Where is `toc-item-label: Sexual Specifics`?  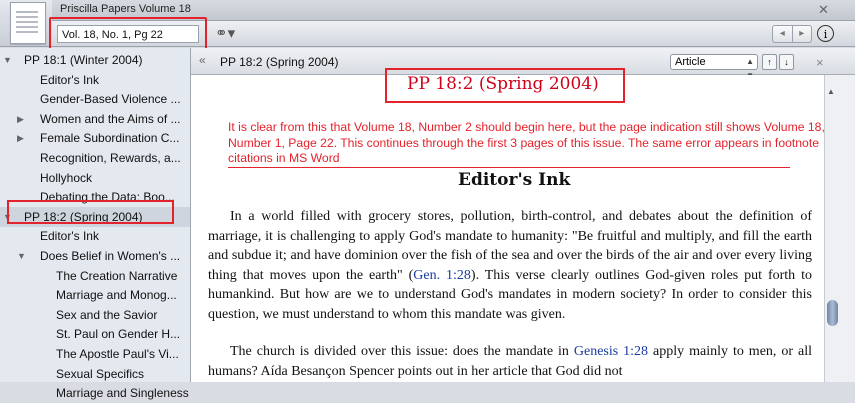 toc-item-label: Sexual Specifics is located at coordinates (100, 373).